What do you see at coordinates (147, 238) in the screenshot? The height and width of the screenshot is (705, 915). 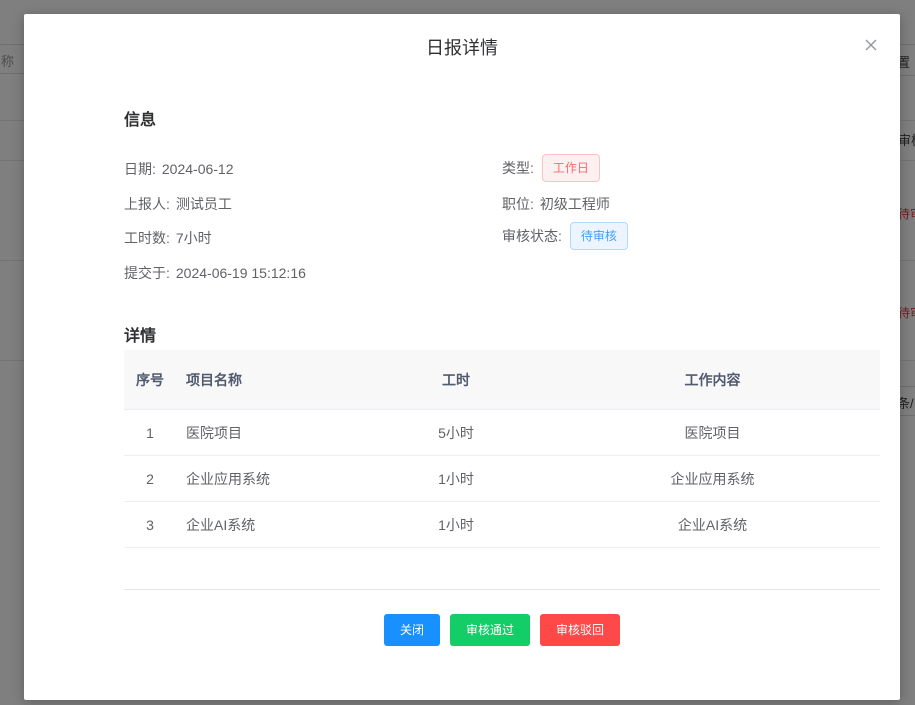 I see `hours-label: 工时数:` at bounding box center [147, 238].